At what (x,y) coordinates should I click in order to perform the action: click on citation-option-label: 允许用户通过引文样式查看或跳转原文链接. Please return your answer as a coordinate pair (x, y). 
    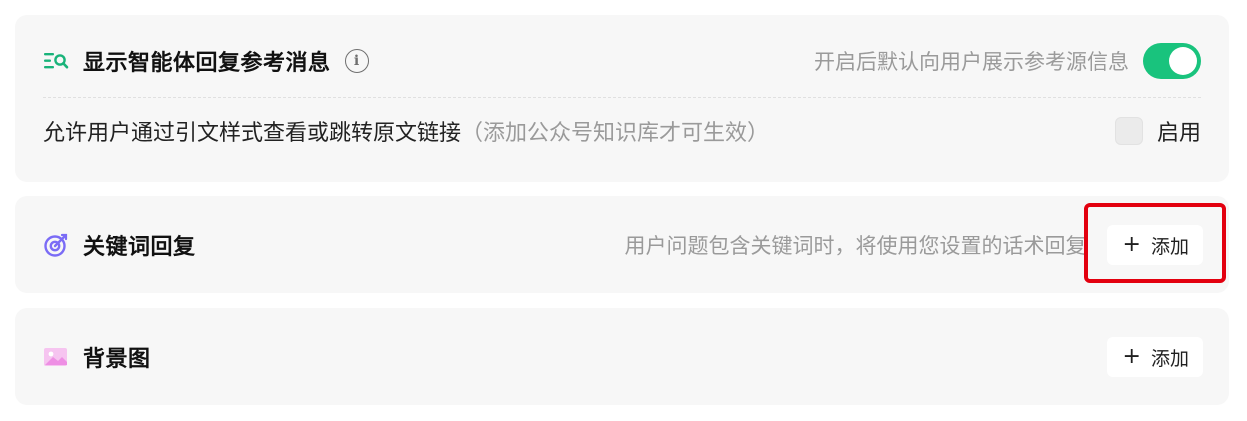
    Looking at the image, I should click on (252, 133).